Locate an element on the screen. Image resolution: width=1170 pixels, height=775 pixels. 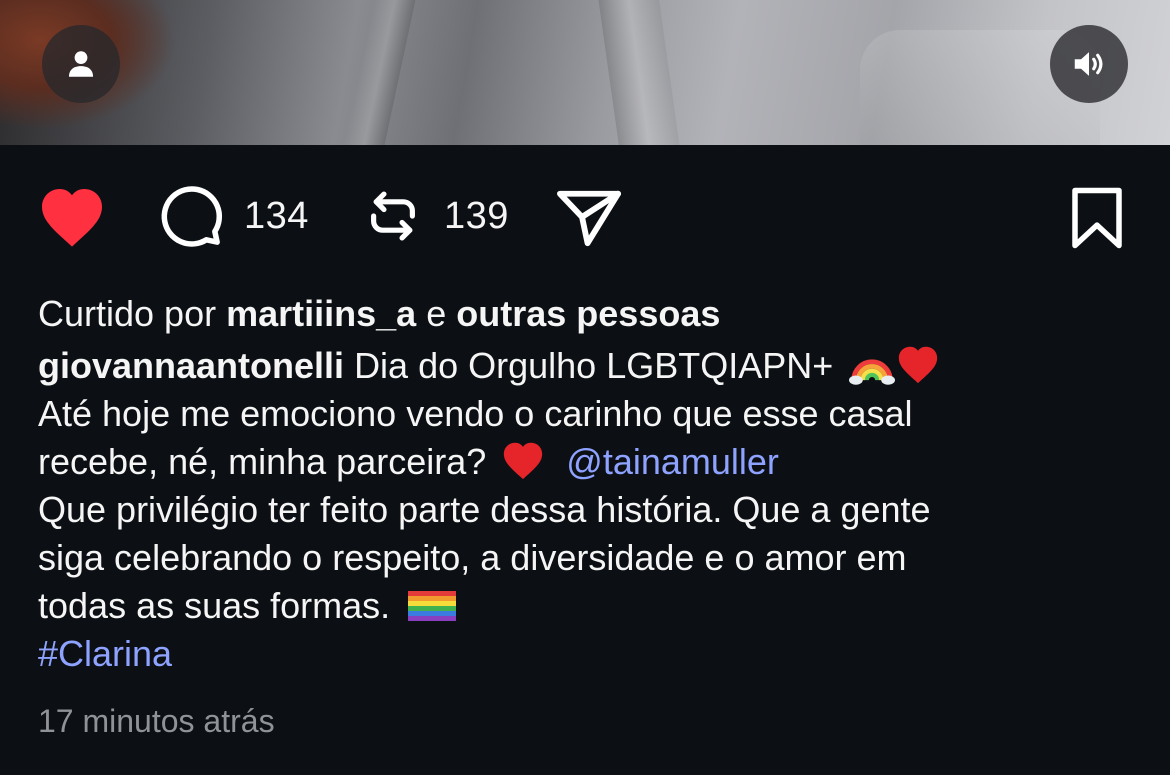
caption-text: Dia do Orgulho LGBTQIAPN+ is located at coordinates (594, 365).